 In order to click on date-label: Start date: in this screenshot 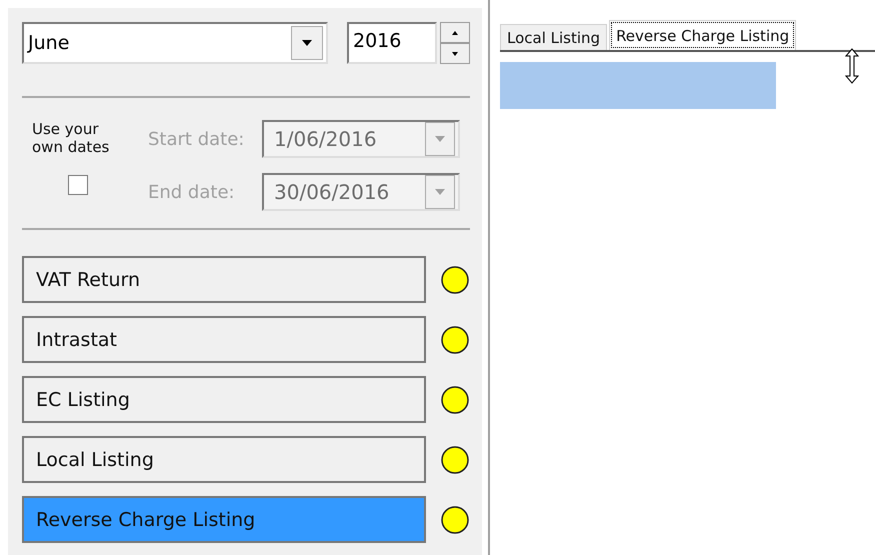, I will do `click(197, 139)`.